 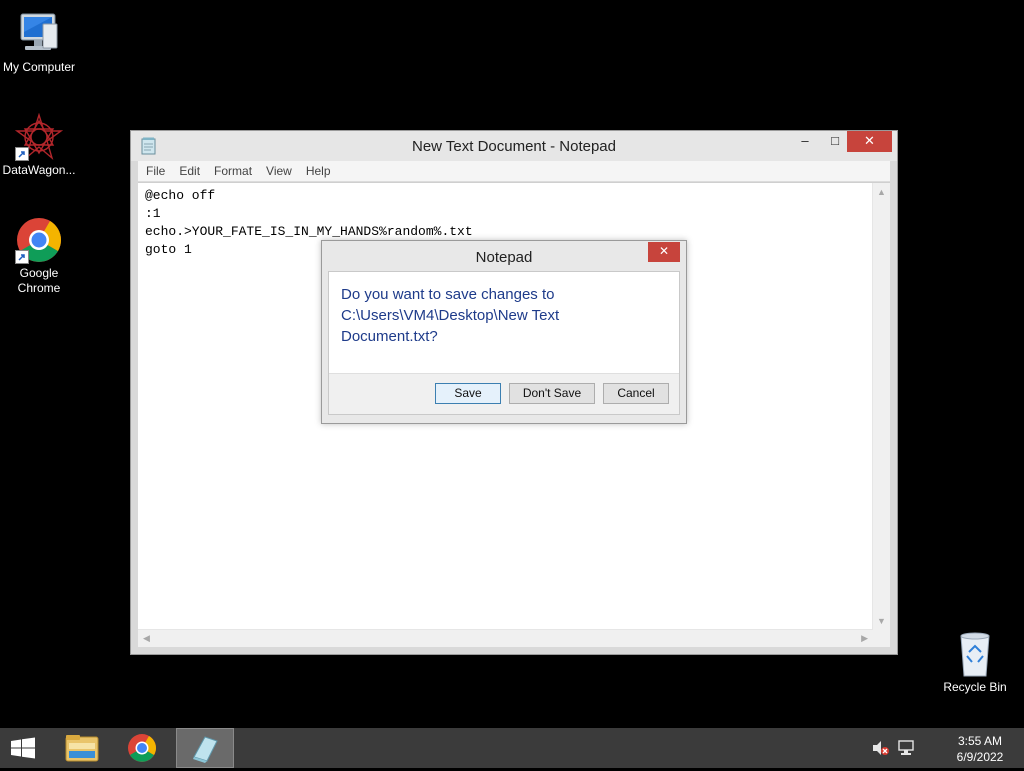 I want to click on dont-save-button: Don't Save, so click(x=552, y=393).